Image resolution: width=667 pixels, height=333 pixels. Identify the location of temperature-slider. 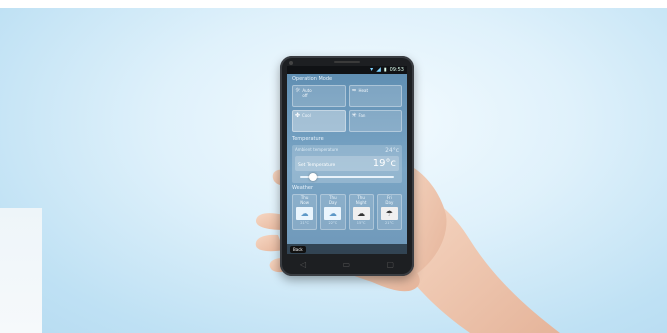
(347, 177).